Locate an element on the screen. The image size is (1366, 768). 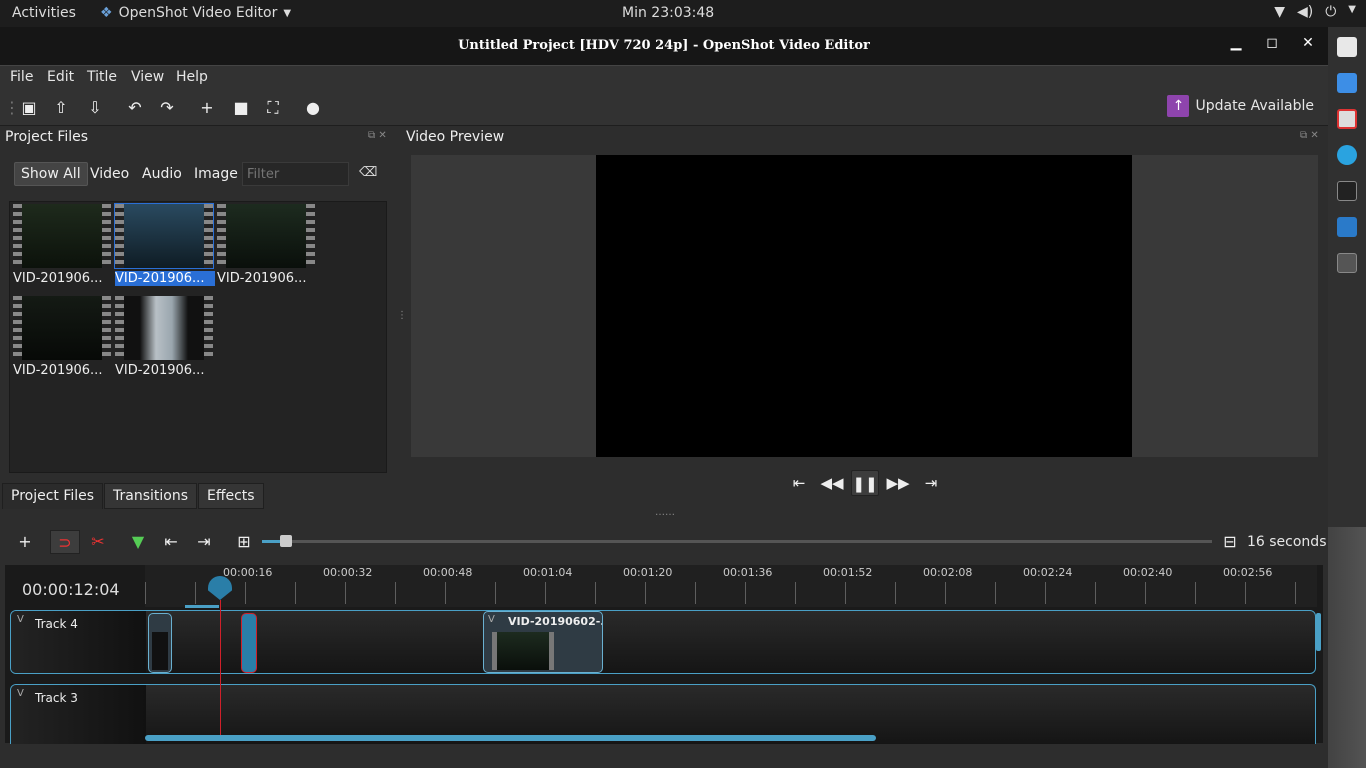
tab-effects: Effects is located at coordinates (231, 496).